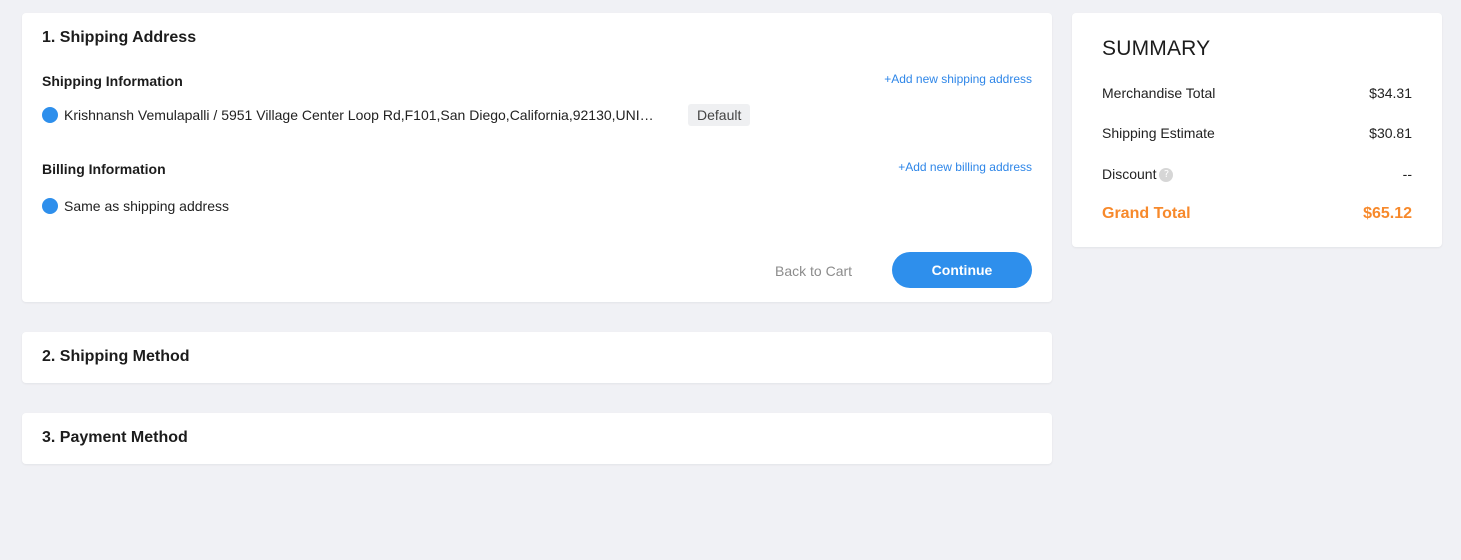  What do you see at coordinates (112, 81) in the screenshot?
I see `shipping-information-label: Shipping Information` at bounding box center [112, 81].